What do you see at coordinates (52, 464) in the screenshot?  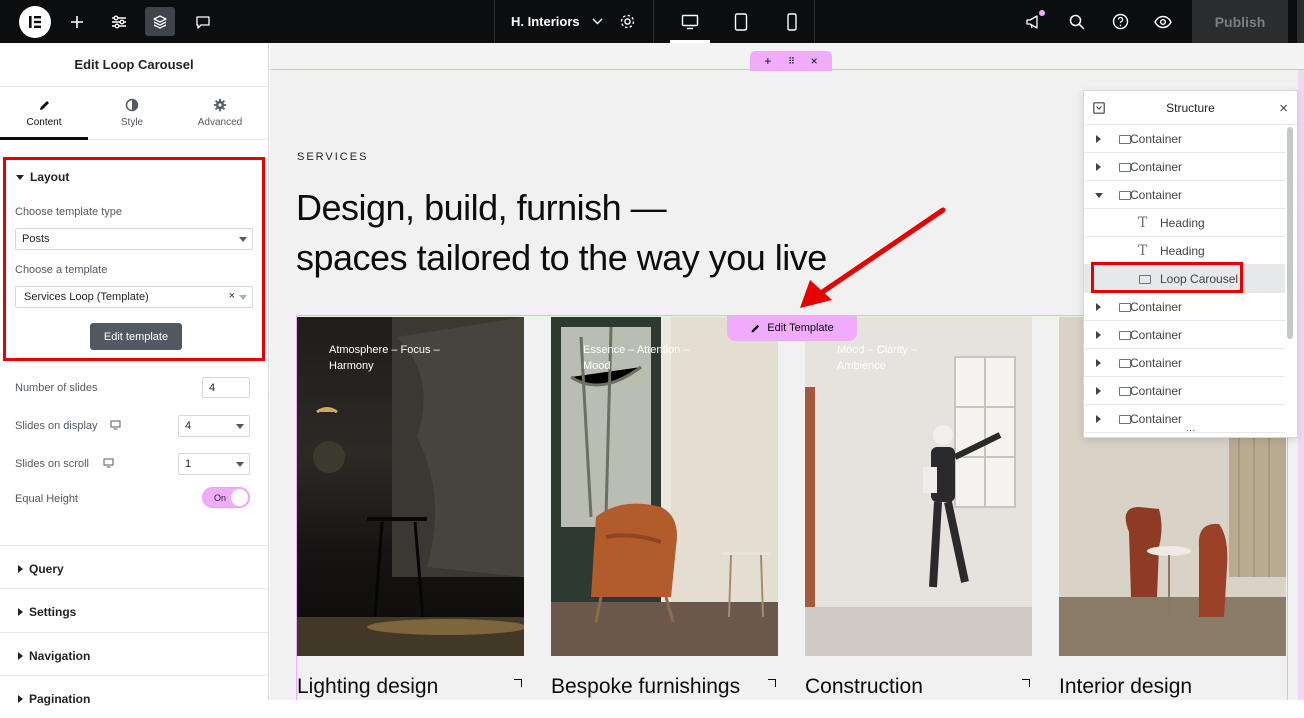 I see `slides-on-scroll-label: Slides on scroll` at bounding box center [52, 464].